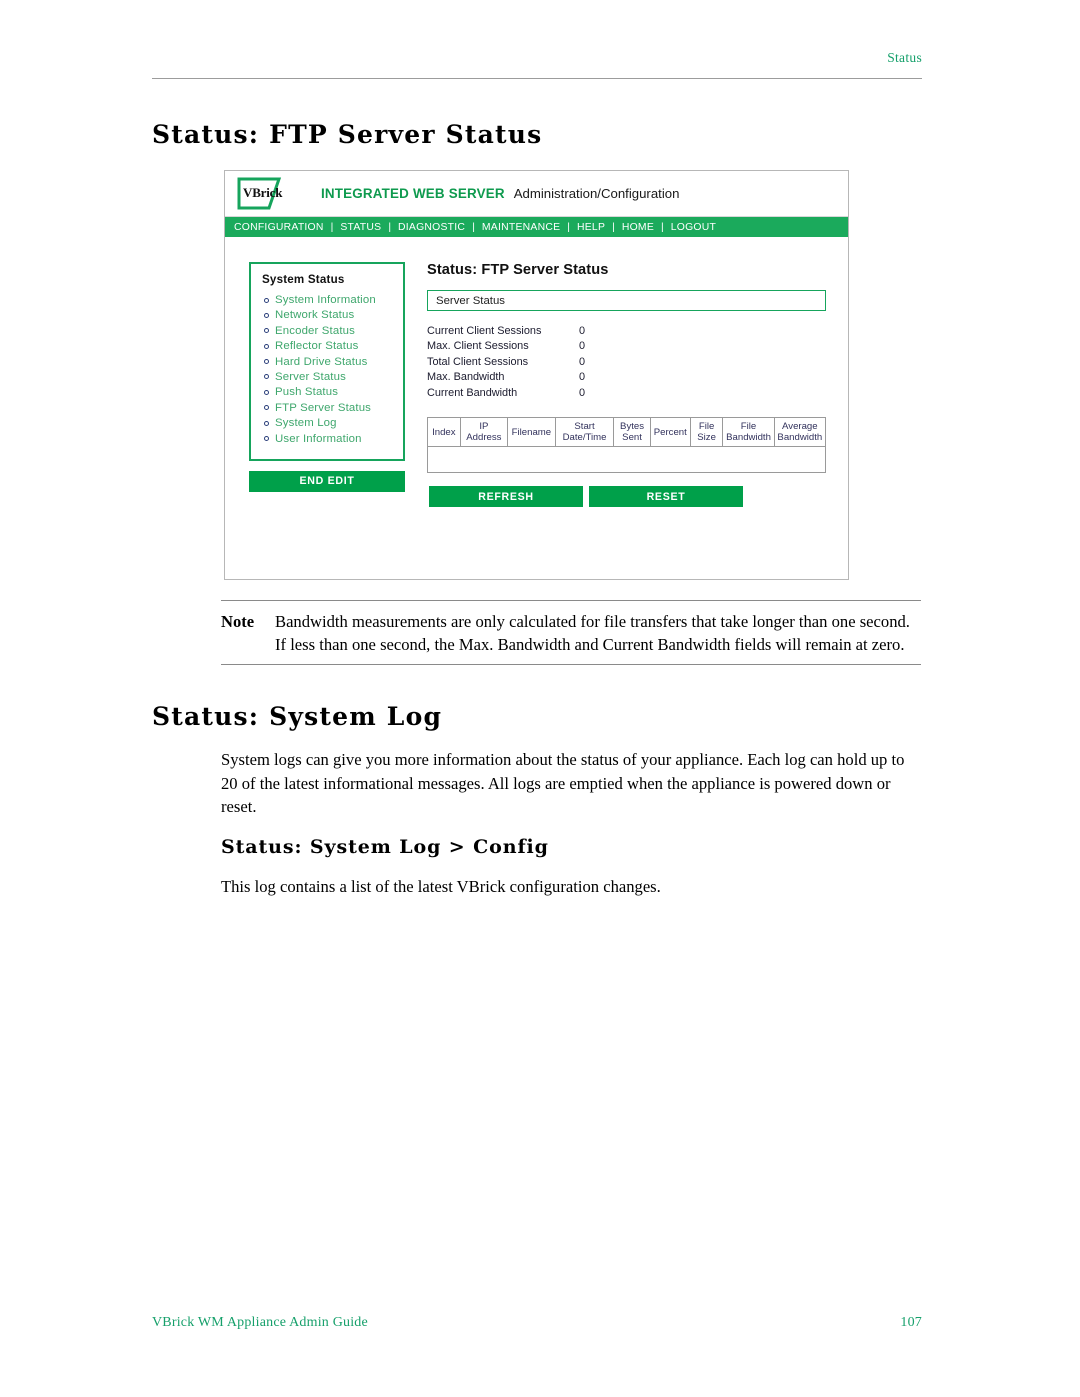 The image size is (1080, 1397). I want to click on sidebar-item-user-information: User Information, so click(328, 439).